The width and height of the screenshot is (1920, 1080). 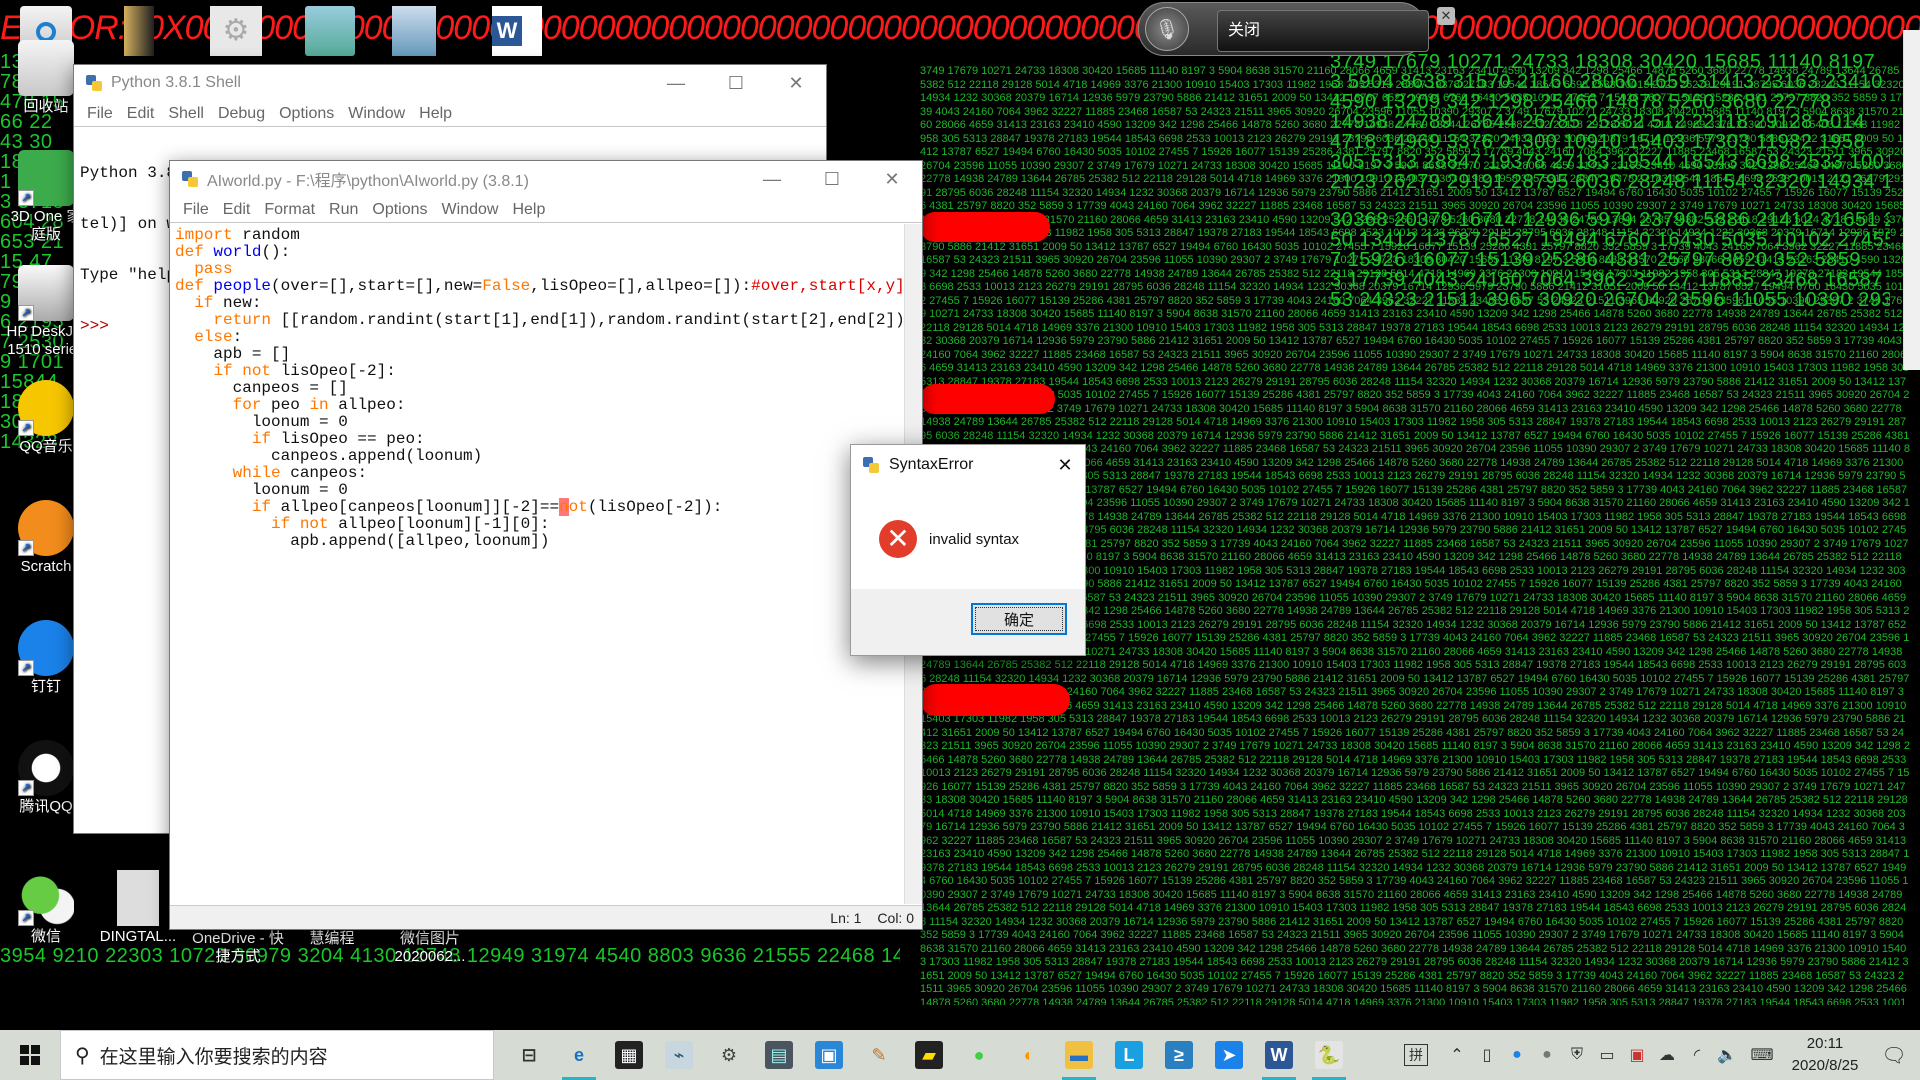 I want to click on ok-button: 确定, so click(x=1019, y=619).